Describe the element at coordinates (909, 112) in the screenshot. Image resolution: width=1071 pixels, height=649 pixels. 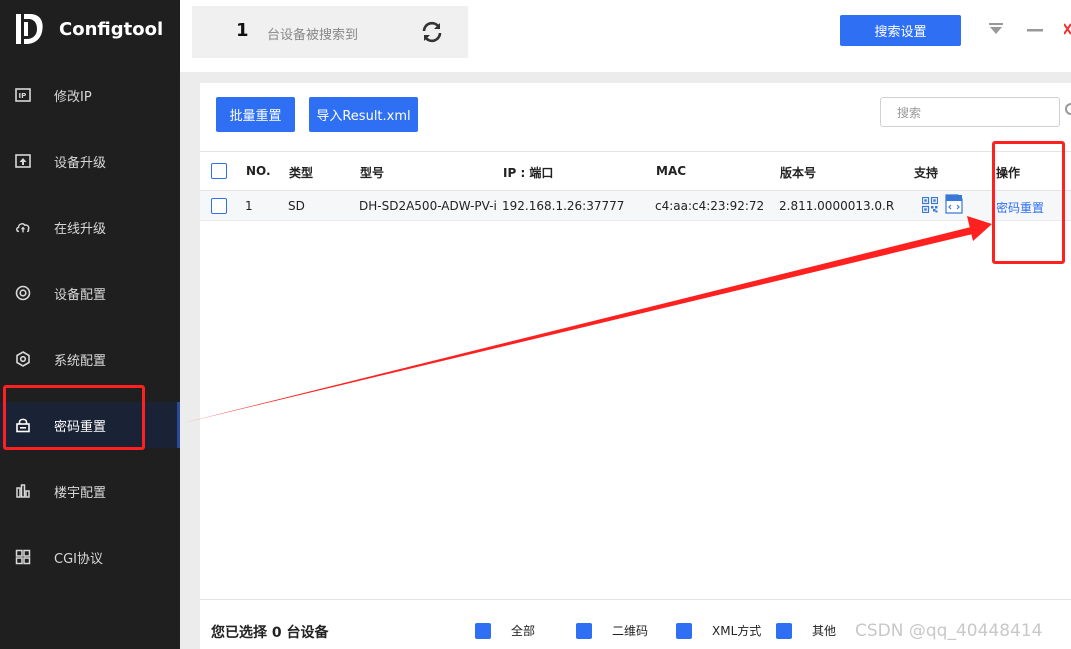
I see `search-placeholder: 搜索` at that location.